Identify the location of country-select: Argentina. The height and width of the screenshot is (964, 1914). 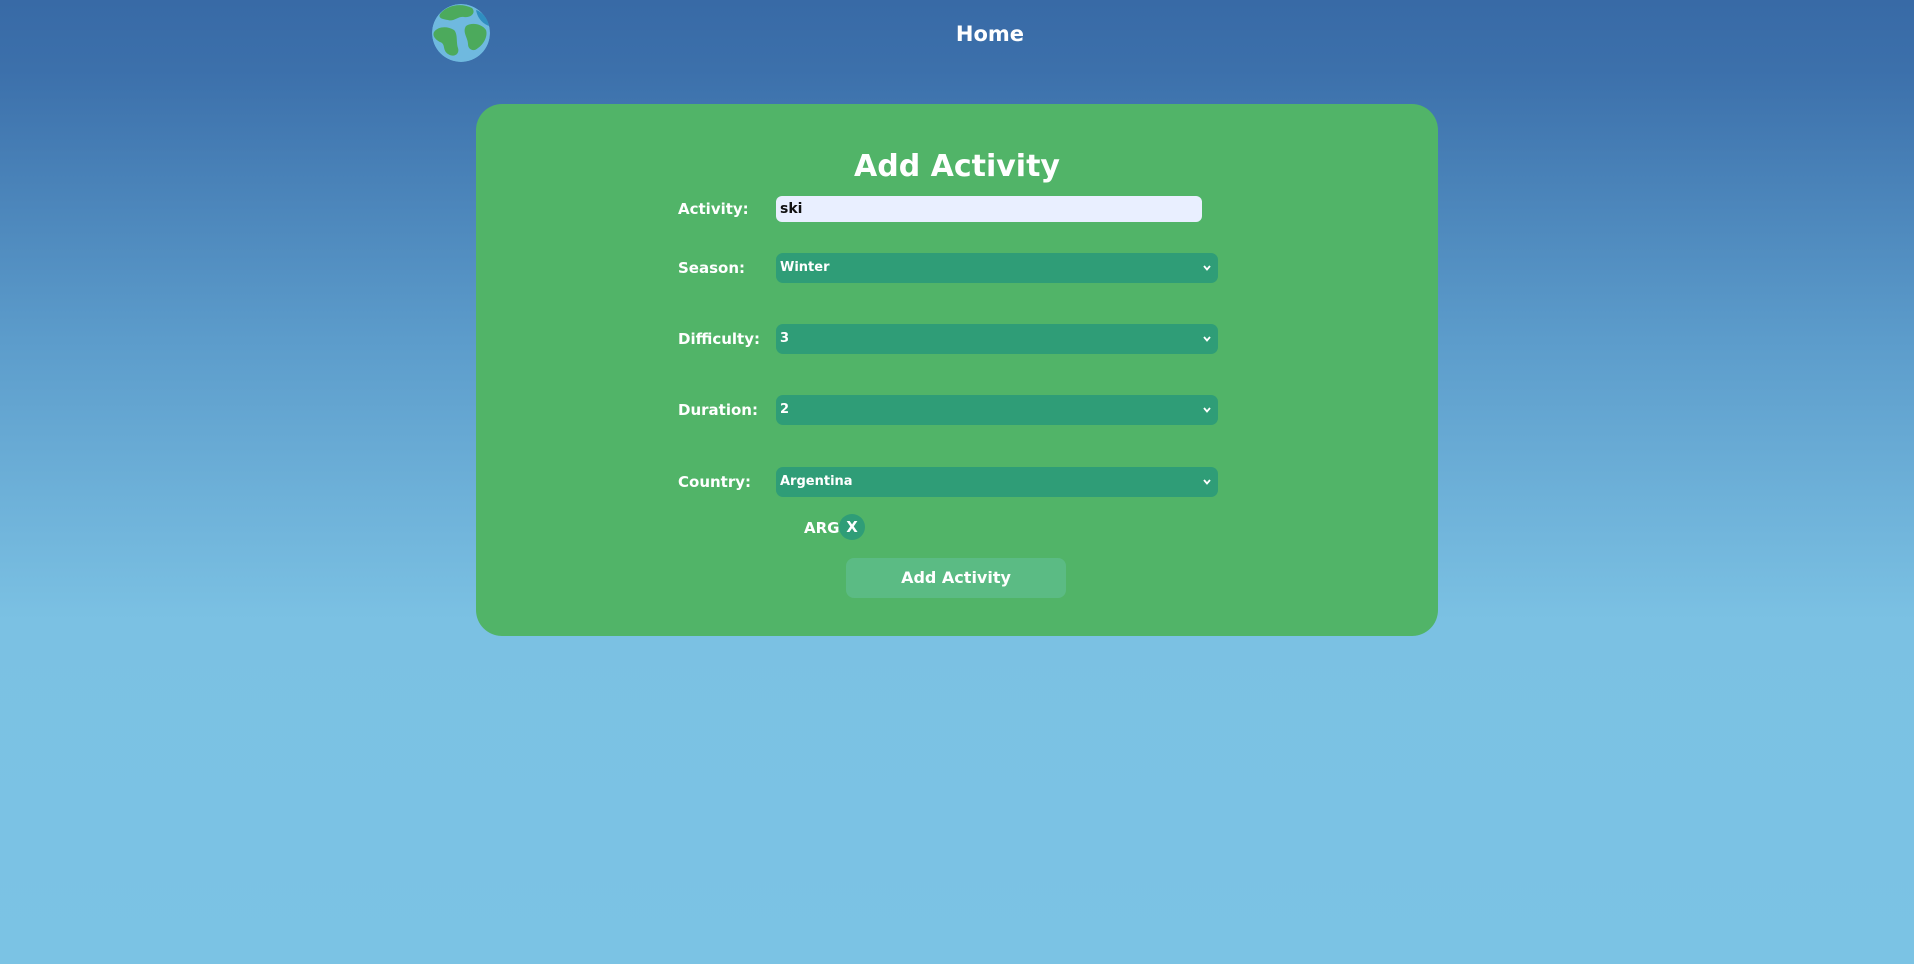
(997, 482).